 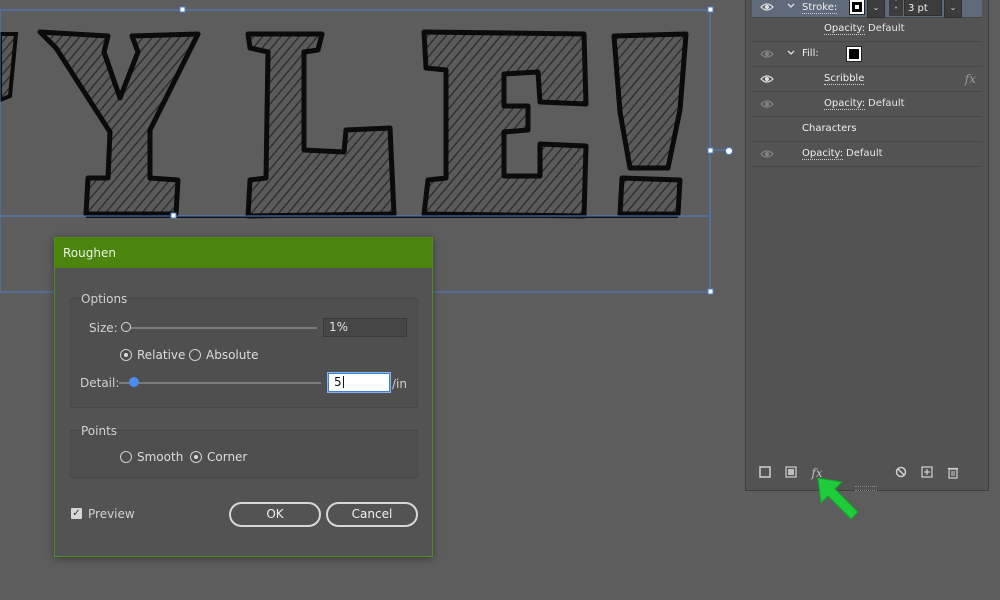 What do you see at coordinates (896, 8) in the screenshot?
I see `stroke-weight-stepper: ˄ ˅` at bounding box center [896, 8].